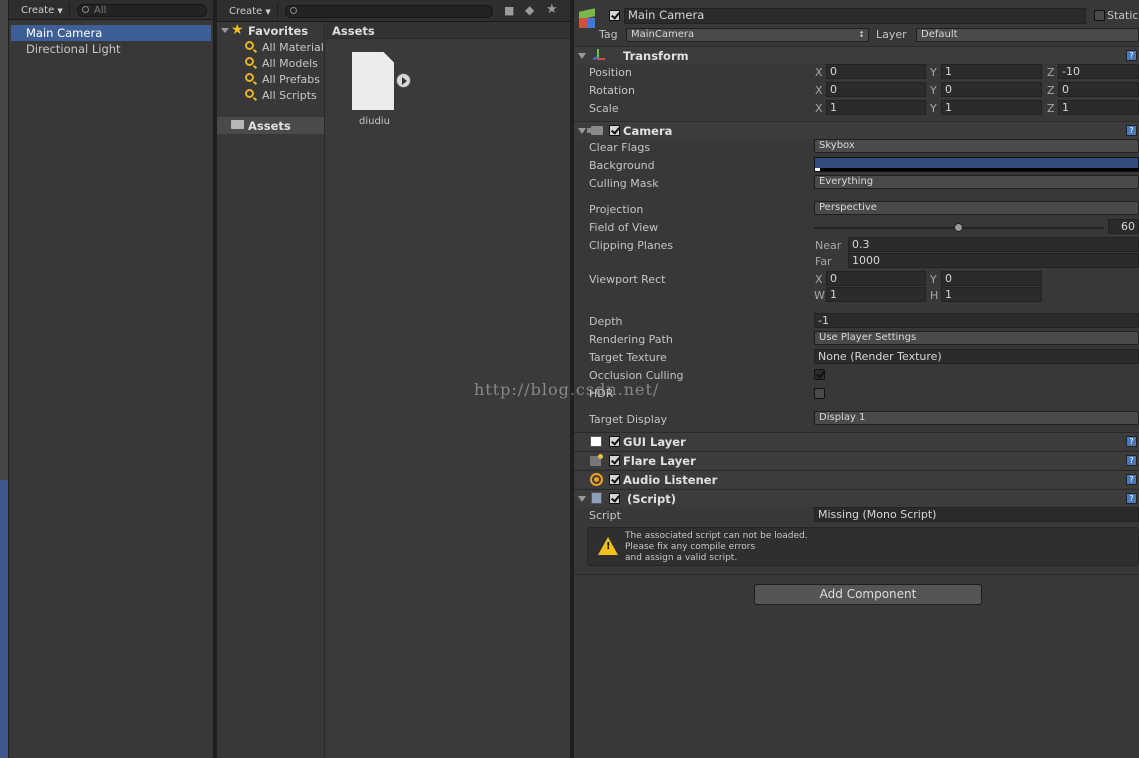 This screenshot has width=1139, height=758. What do you see at coordinates (1027, 35) in the screenshot?
I see `layer-dropdown: Default` at bounding box center [1027, 35].